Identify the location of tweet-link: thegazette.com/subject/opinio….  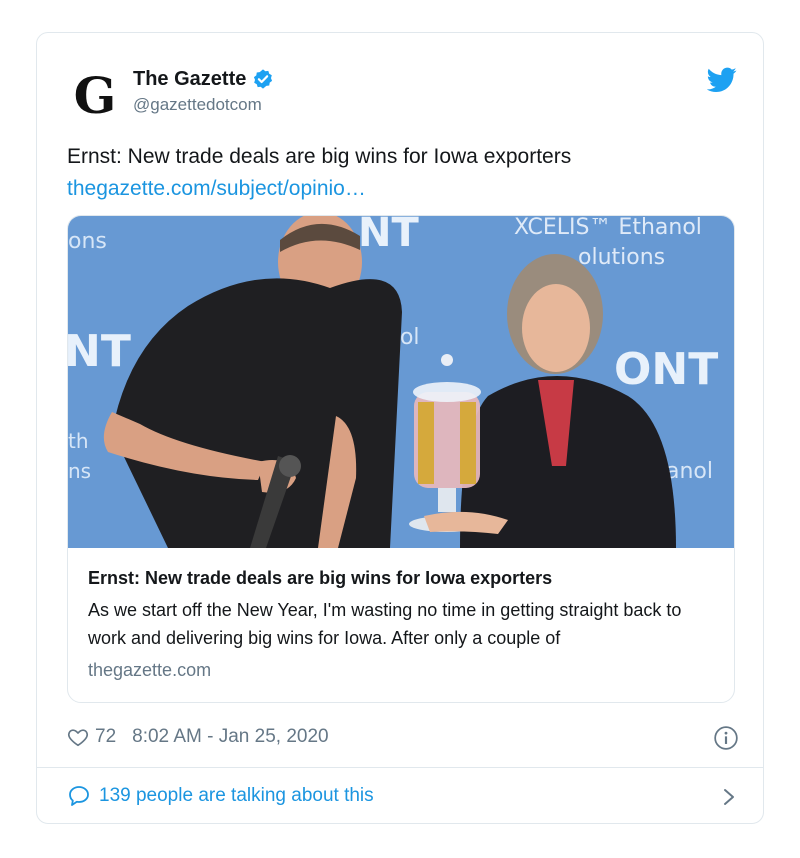
(407, 189).